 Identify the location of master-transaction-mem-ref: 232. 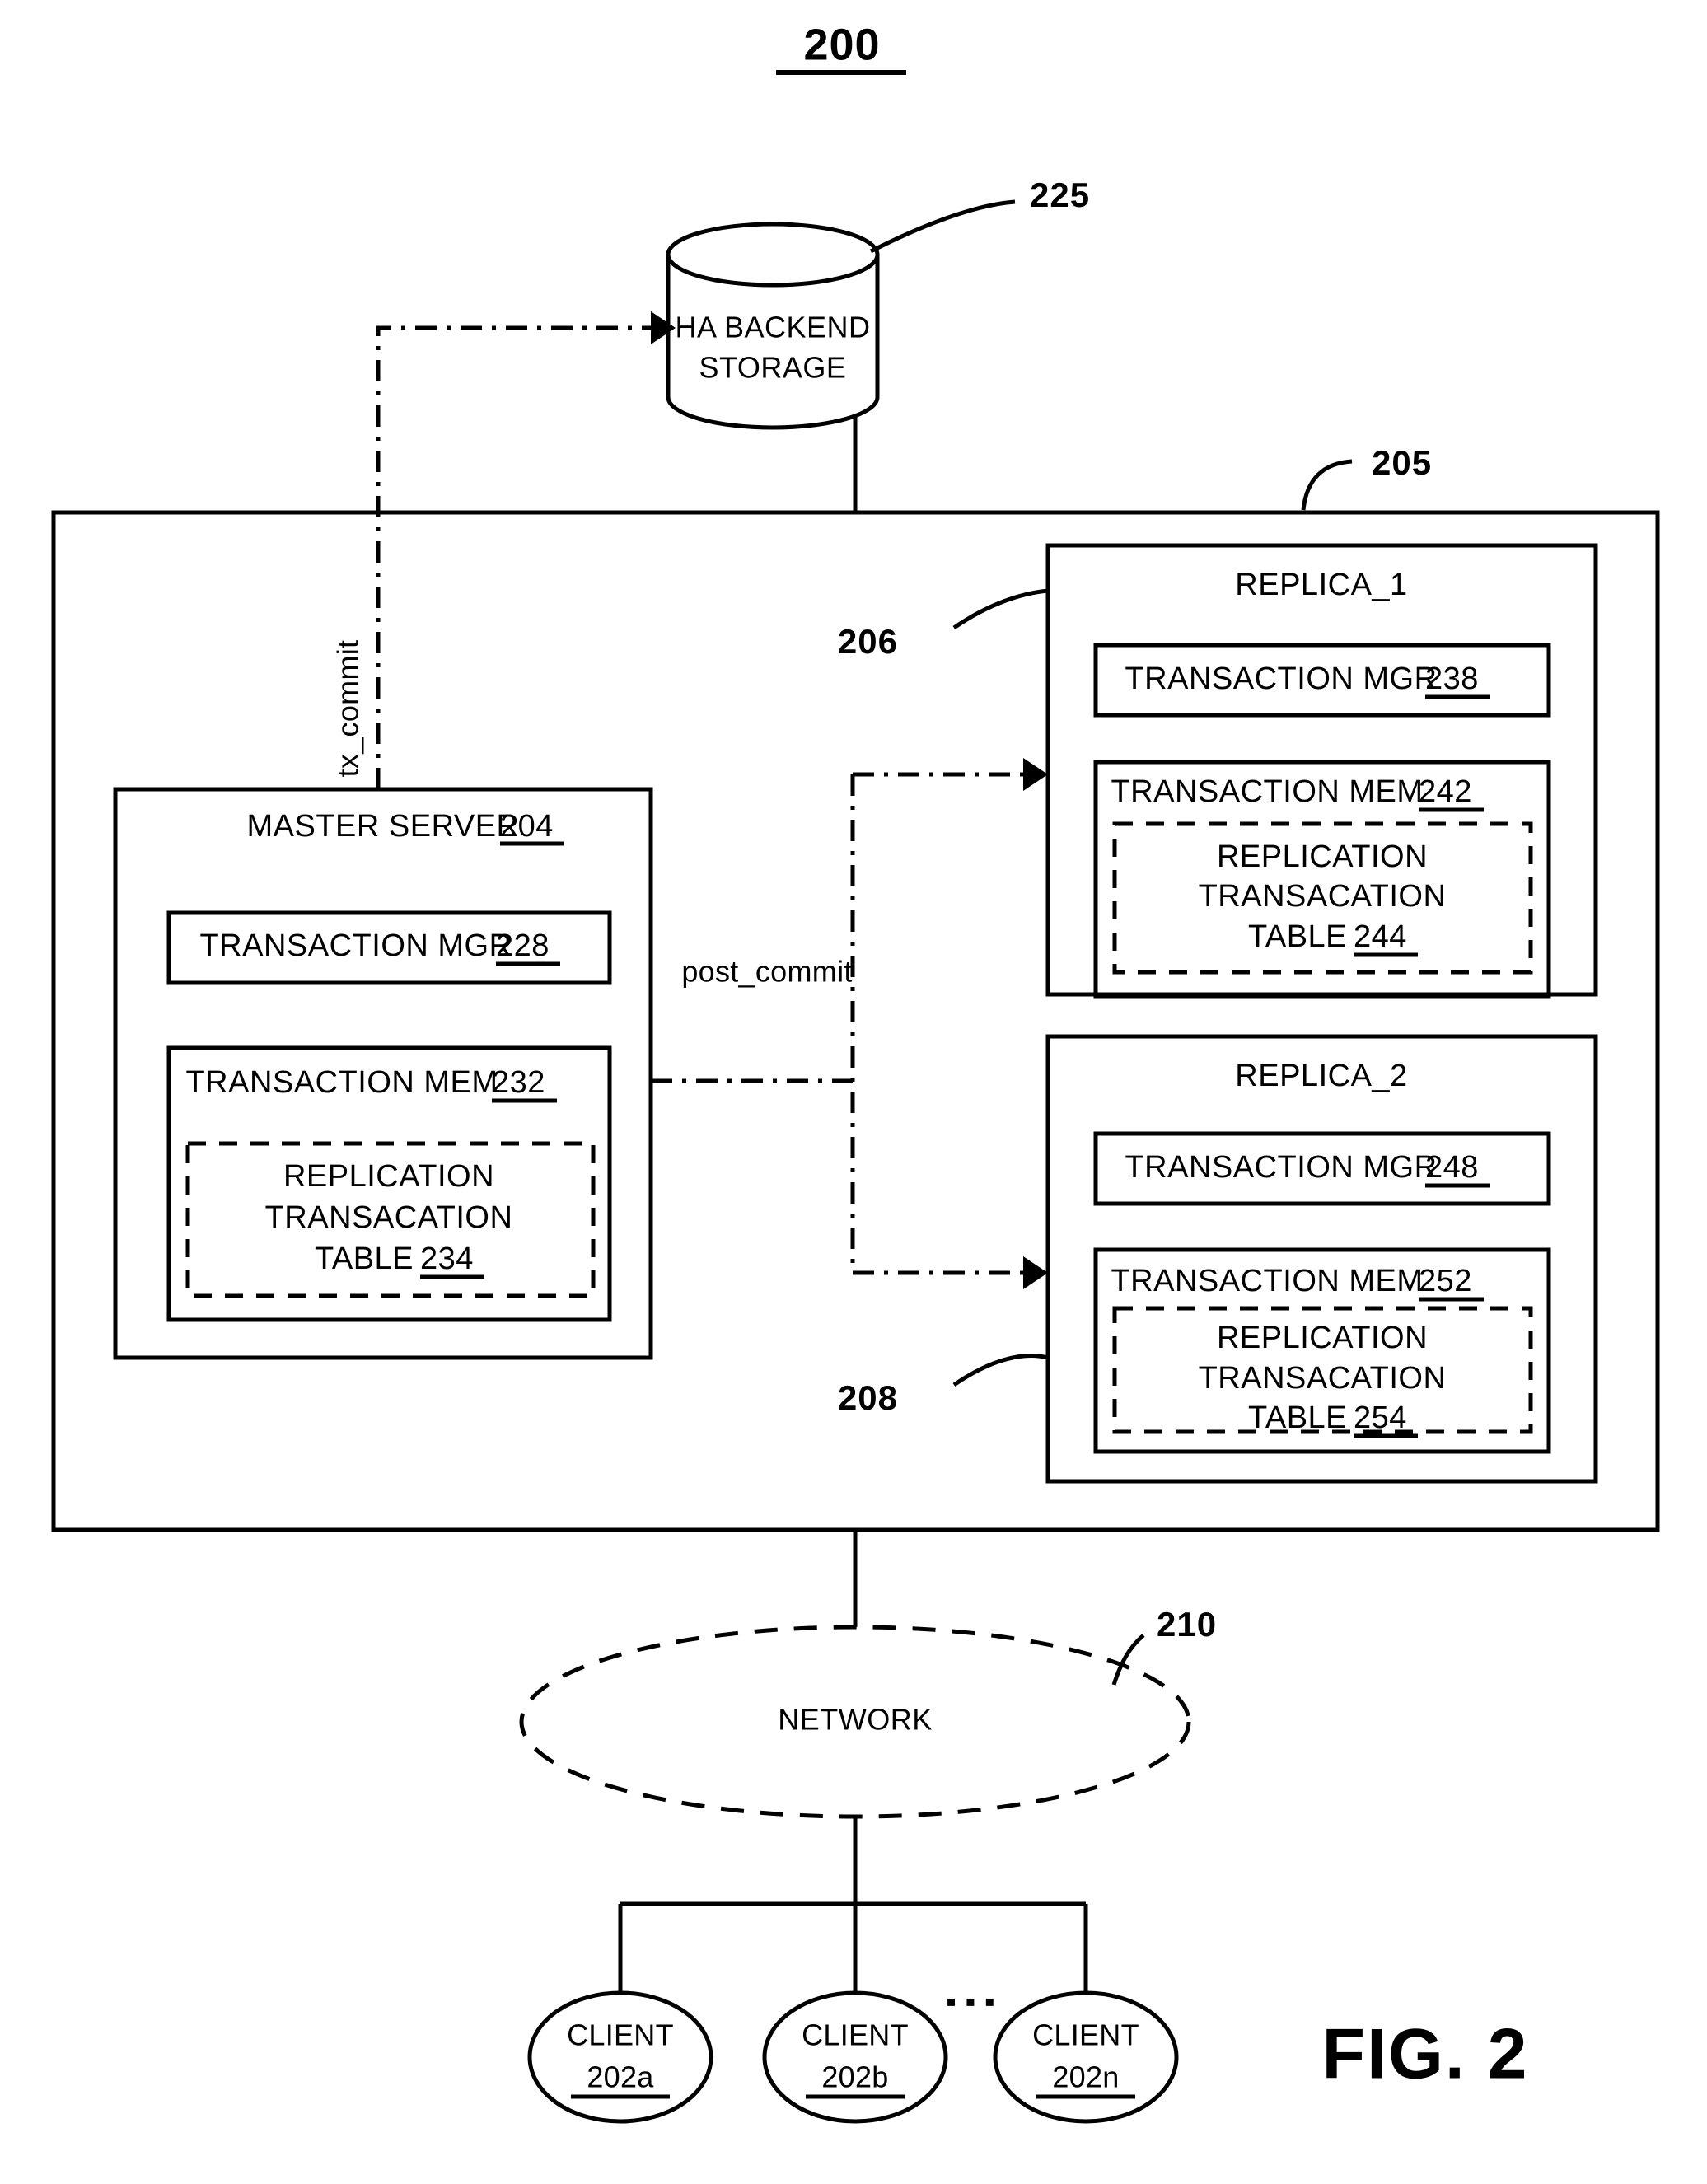
(518, 1082).